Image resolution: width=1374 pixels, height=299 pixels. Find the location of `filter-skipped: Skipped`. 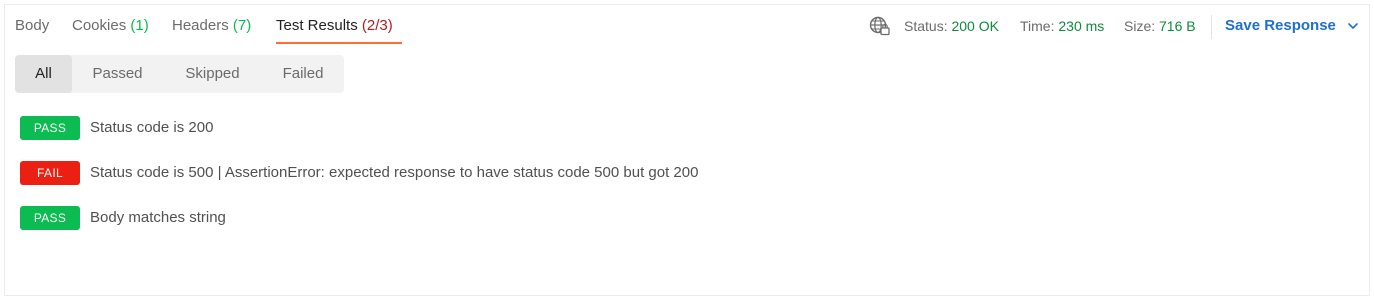

filter-skipped: Skipped is located at coordinates (212, 74).